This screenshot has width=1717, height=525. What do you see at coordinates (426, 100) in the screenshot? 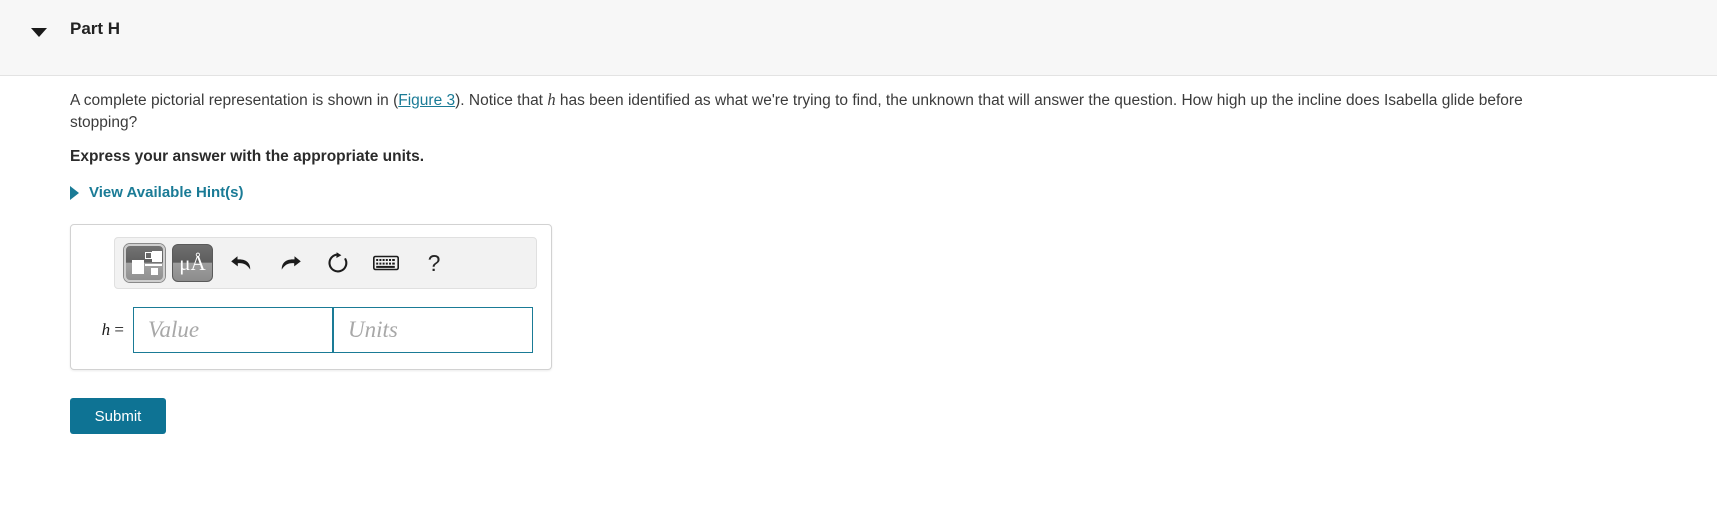
I see `figure-link: Figure 3` at bounding box center [426, 100].